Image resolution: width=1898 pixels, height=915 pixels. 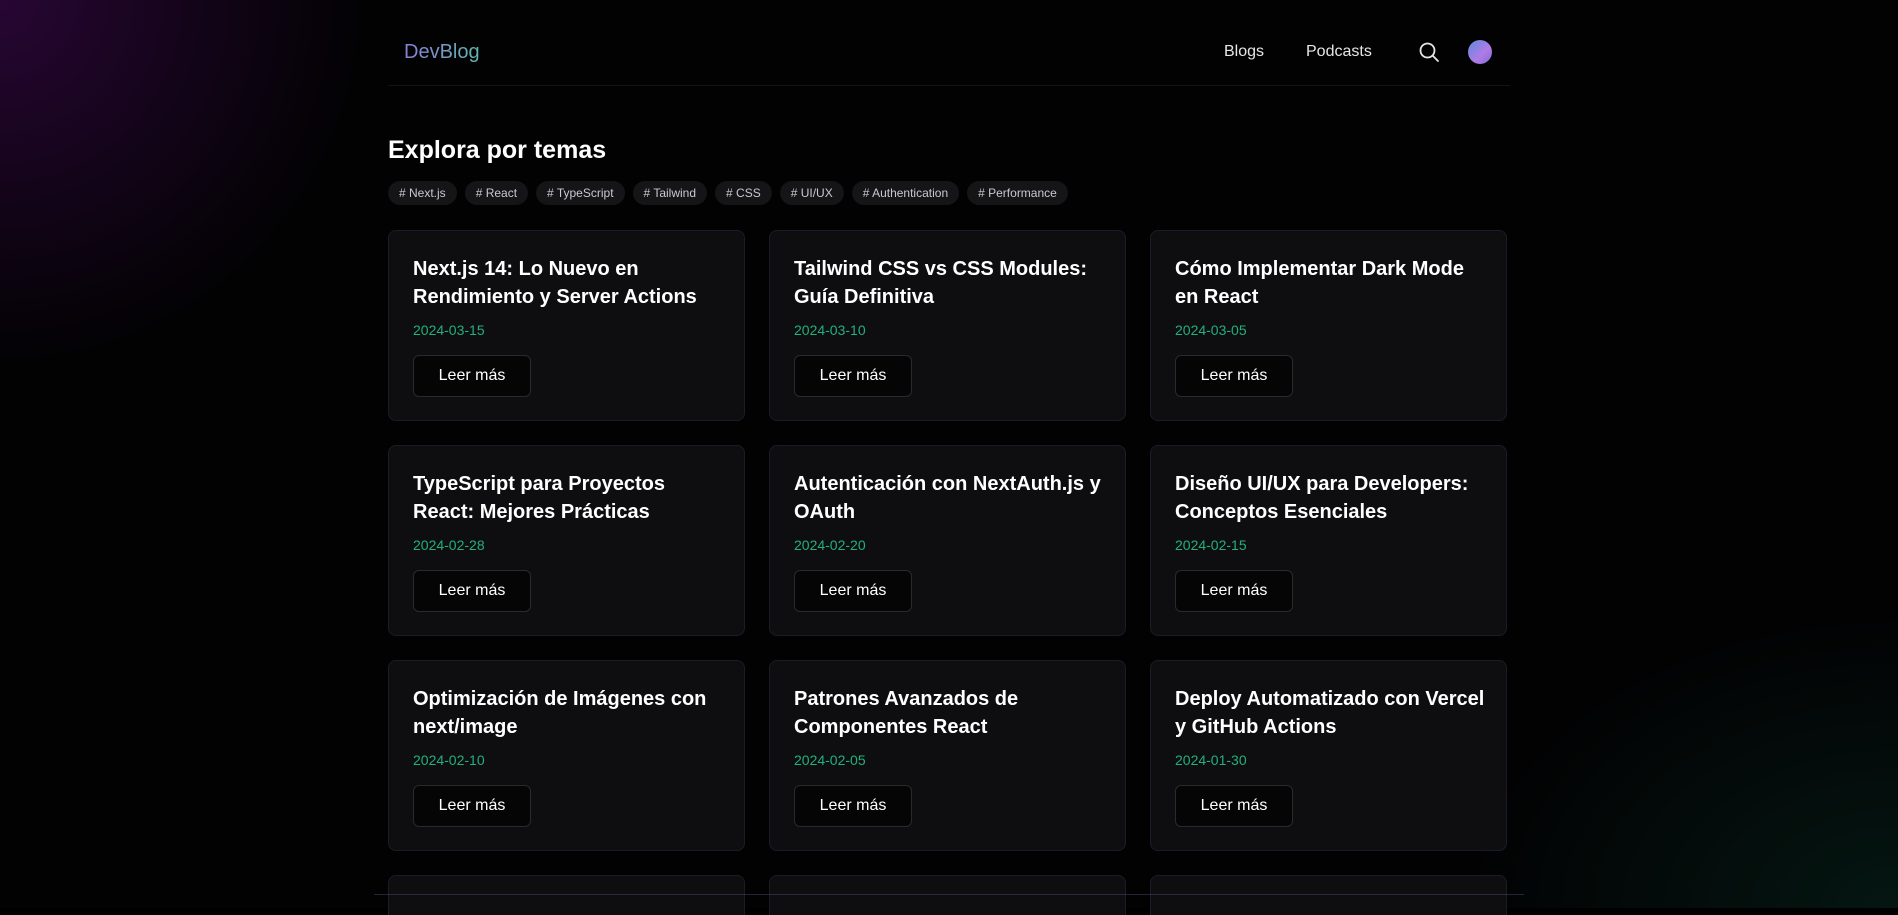 I want to click on nav-link-podcasts: Podcasts, so click(x=1339, y=52).